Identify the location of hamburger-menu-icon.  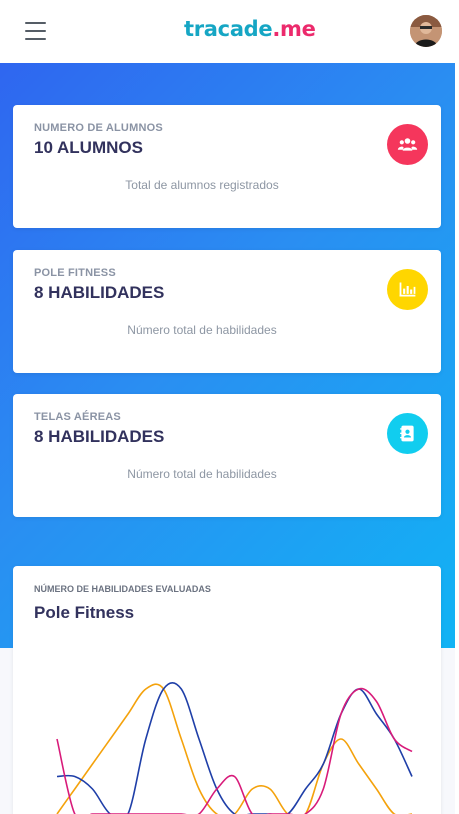
(35, 31).